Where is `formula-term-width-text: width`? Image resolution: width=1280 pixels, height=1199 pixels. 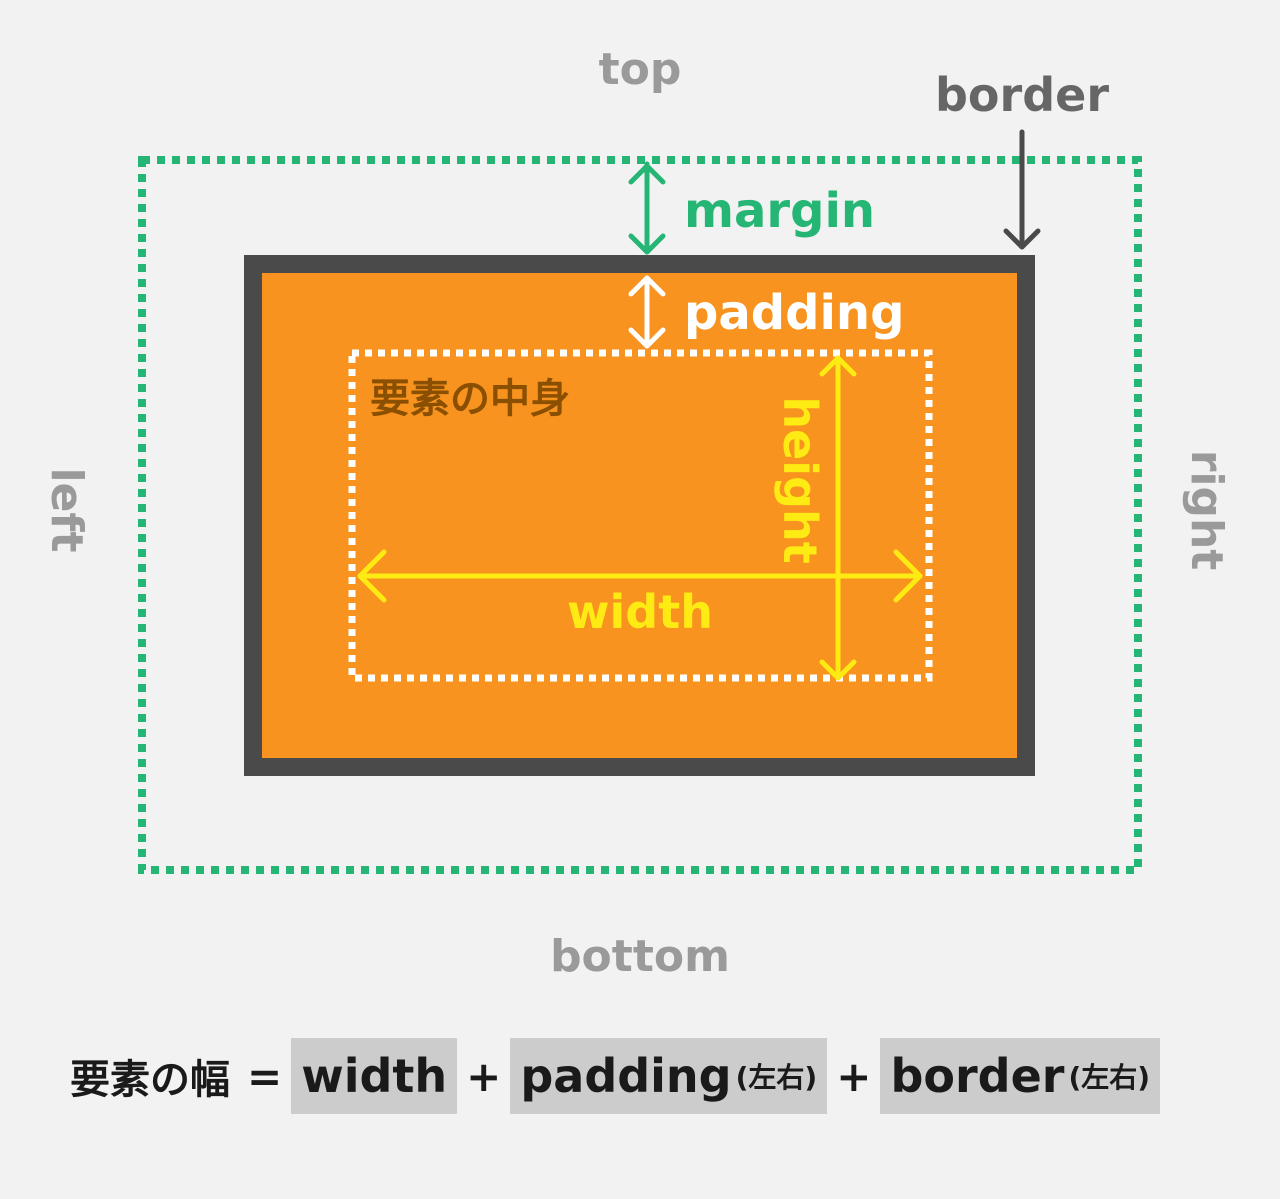 formula-term-width-text: width is located at coordinates (374, 1076).